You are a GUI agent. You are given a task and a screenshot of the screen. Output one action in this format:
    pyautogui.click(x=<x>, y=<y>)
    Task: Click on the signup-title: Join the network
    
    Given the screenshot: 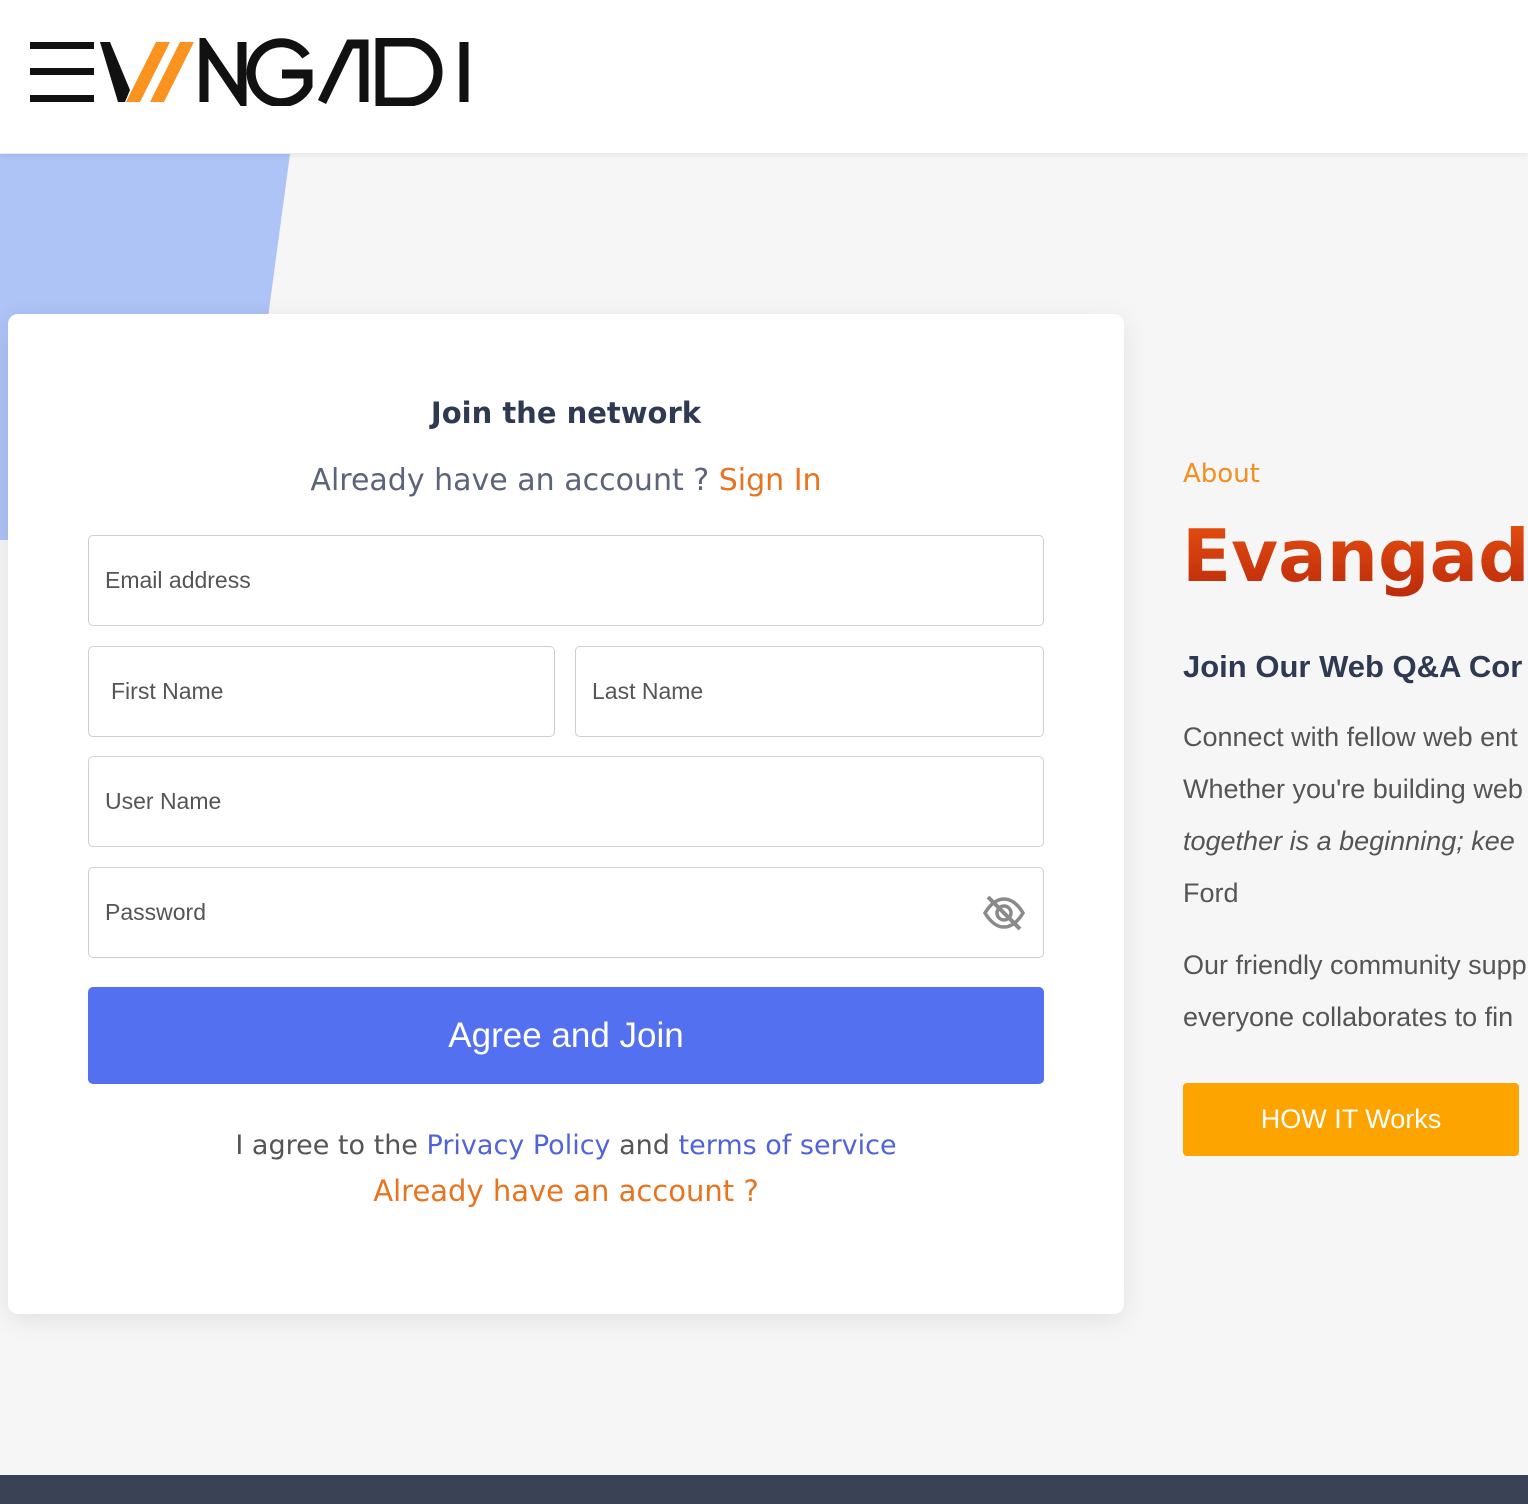 What is the action you would take?
    pyautogui.click(x=566, y=413)
    